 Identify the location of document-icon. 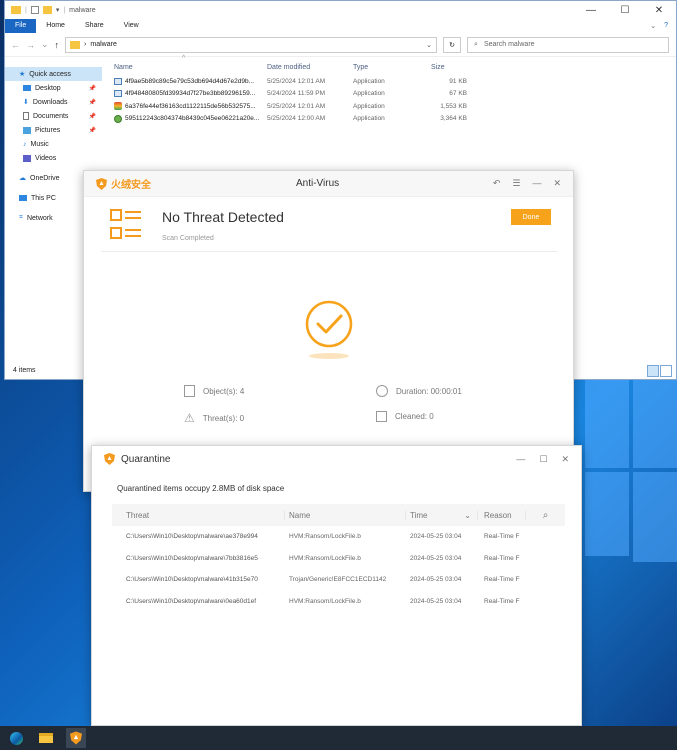
(189, 391).